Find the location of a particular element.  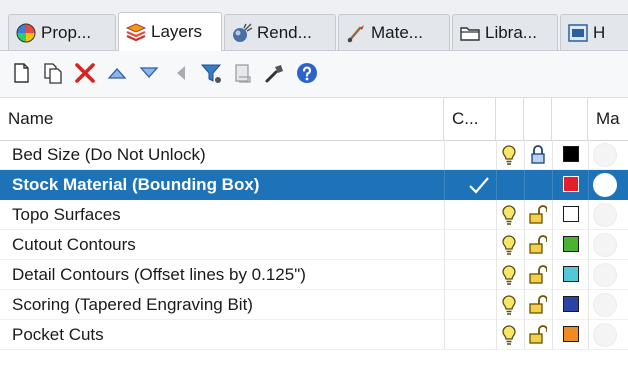

layer-name: Bed Size (Do Not Unlock) is located at coordinates (109, 155).